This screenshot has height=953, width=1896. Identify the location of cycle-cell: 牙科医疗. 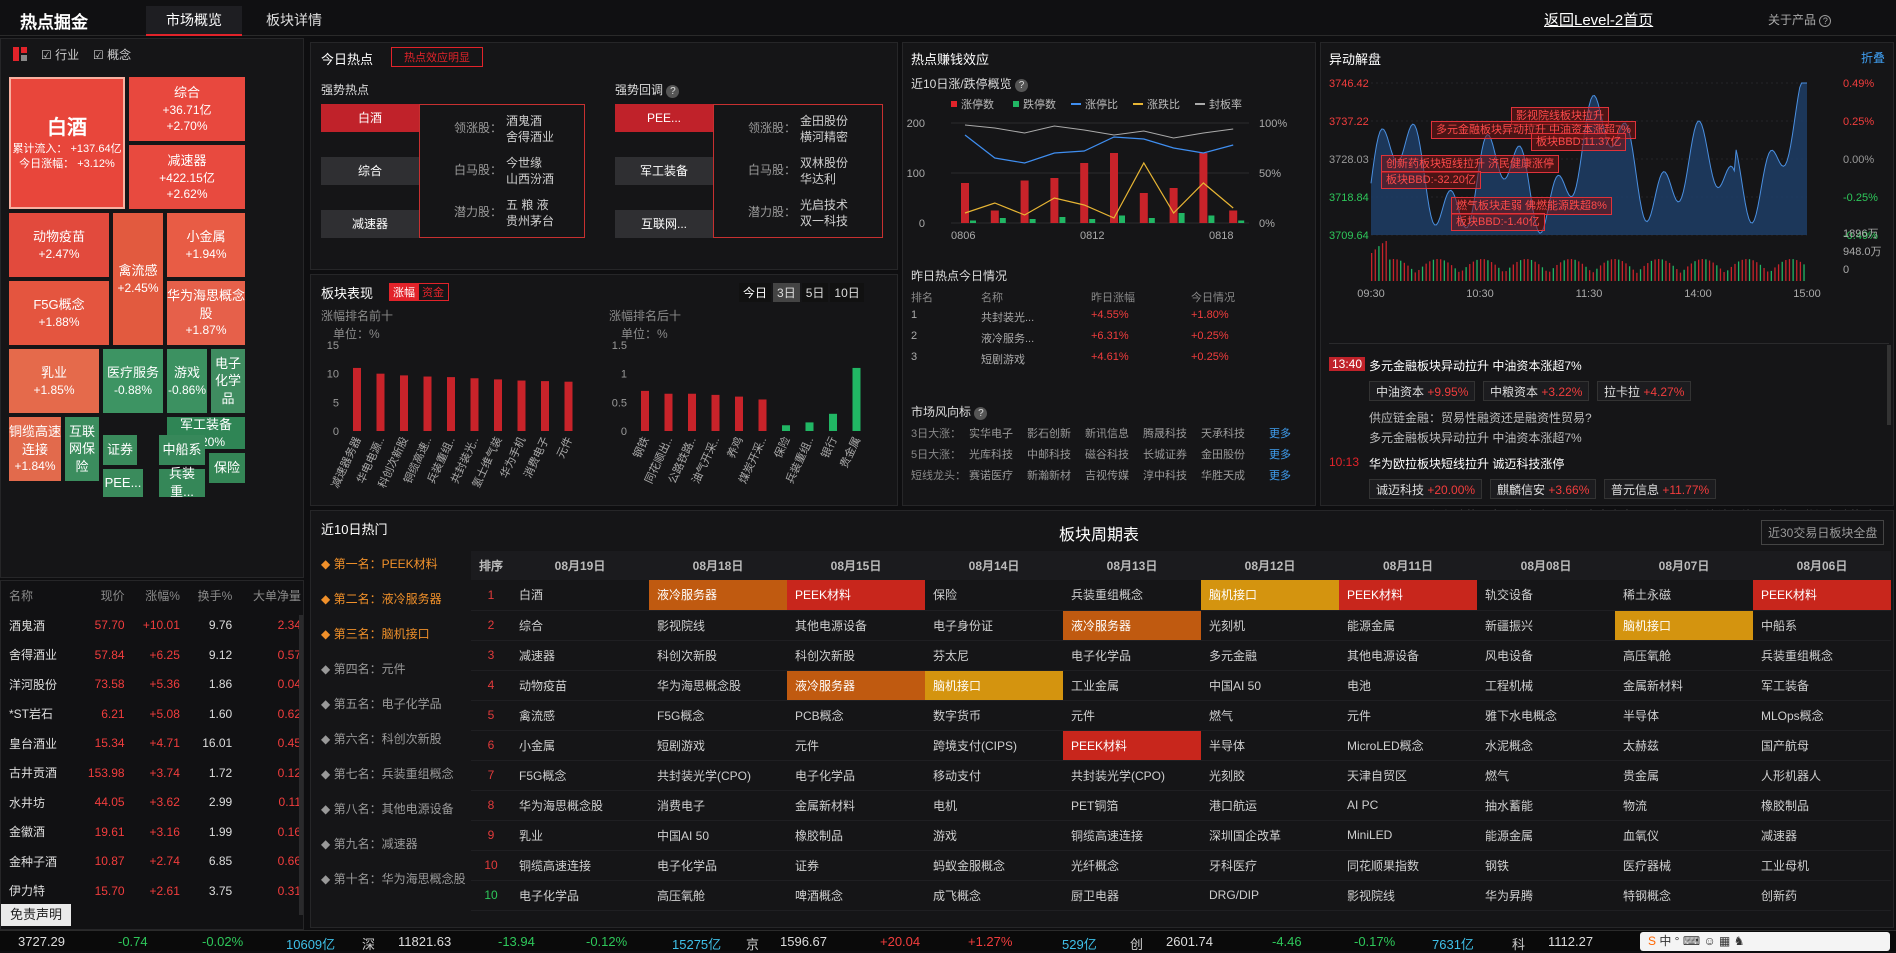
(1270, 865).